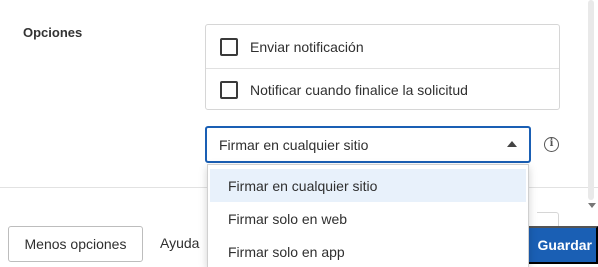 Image resolution: width=598 pixels, height=267 pixels. What do you see at coordinates (75, 244) in the screenshot?
I see `less-options-button: Menos opciones` at bounding box center [75, 244].